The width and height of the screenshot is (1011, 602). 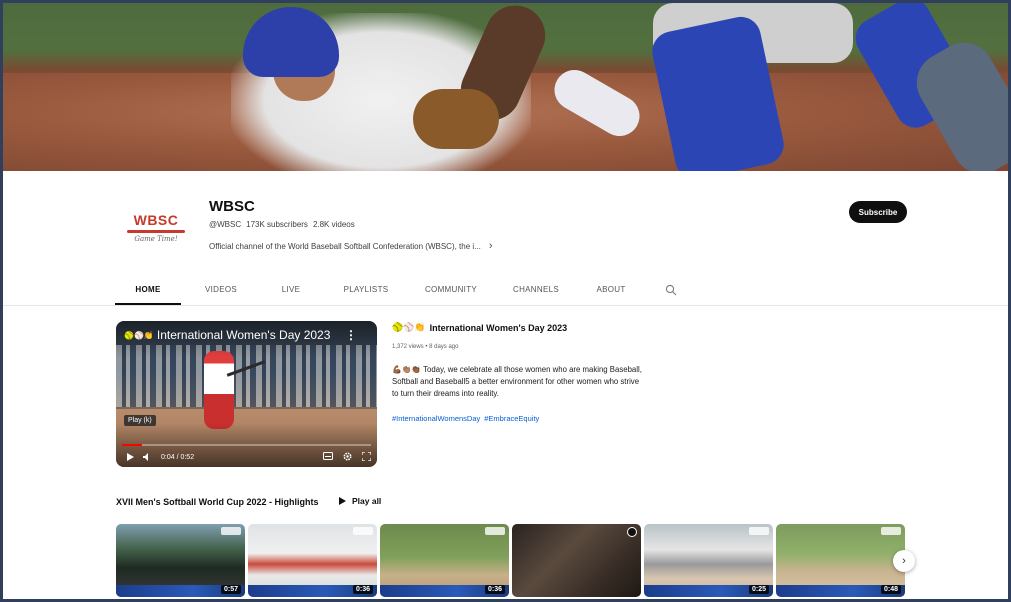 I want to click on player-overlay-title: 🥎⚾👏 International Women's Day 2023, so click(x=227, y=335).